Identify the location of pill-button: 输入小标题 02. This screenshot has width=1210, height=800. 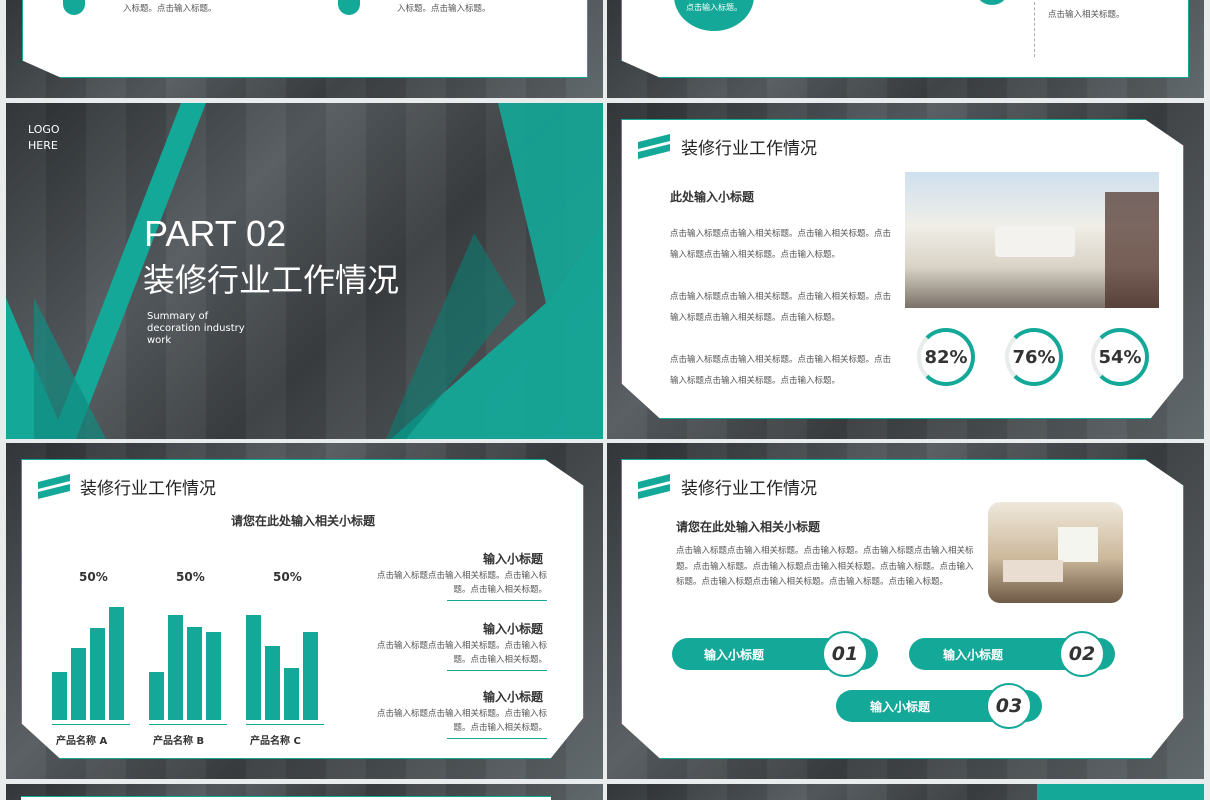
(1012, 654).